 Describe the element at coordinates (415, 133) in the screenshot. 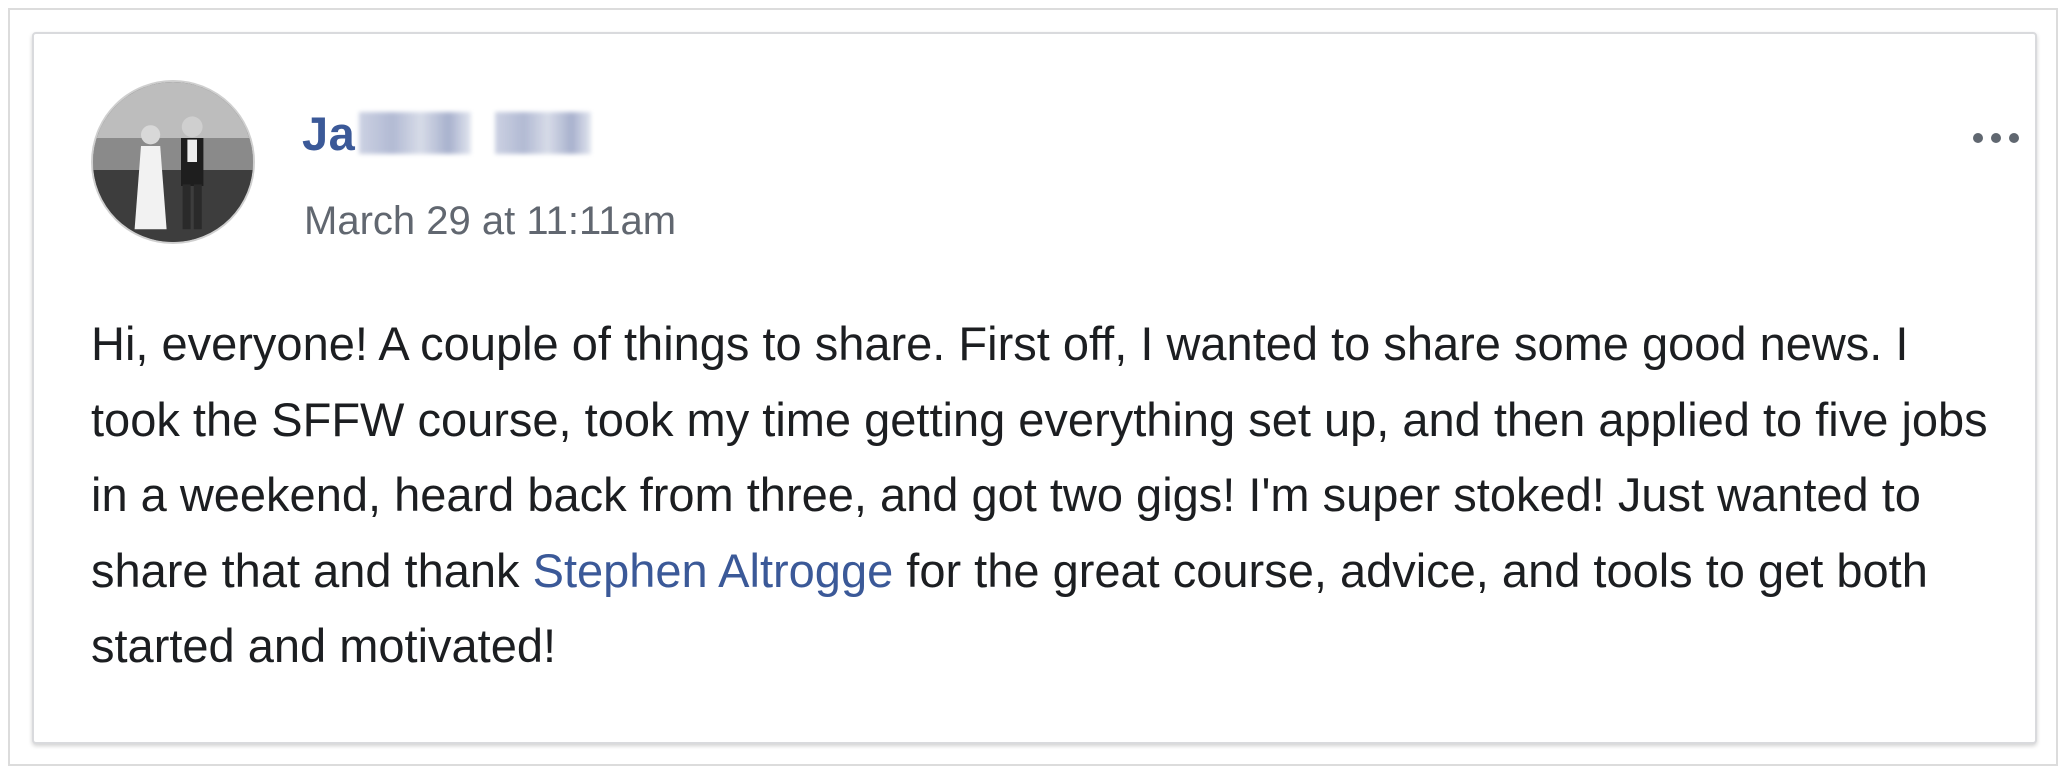

I see `redacted-name-part` at that location.